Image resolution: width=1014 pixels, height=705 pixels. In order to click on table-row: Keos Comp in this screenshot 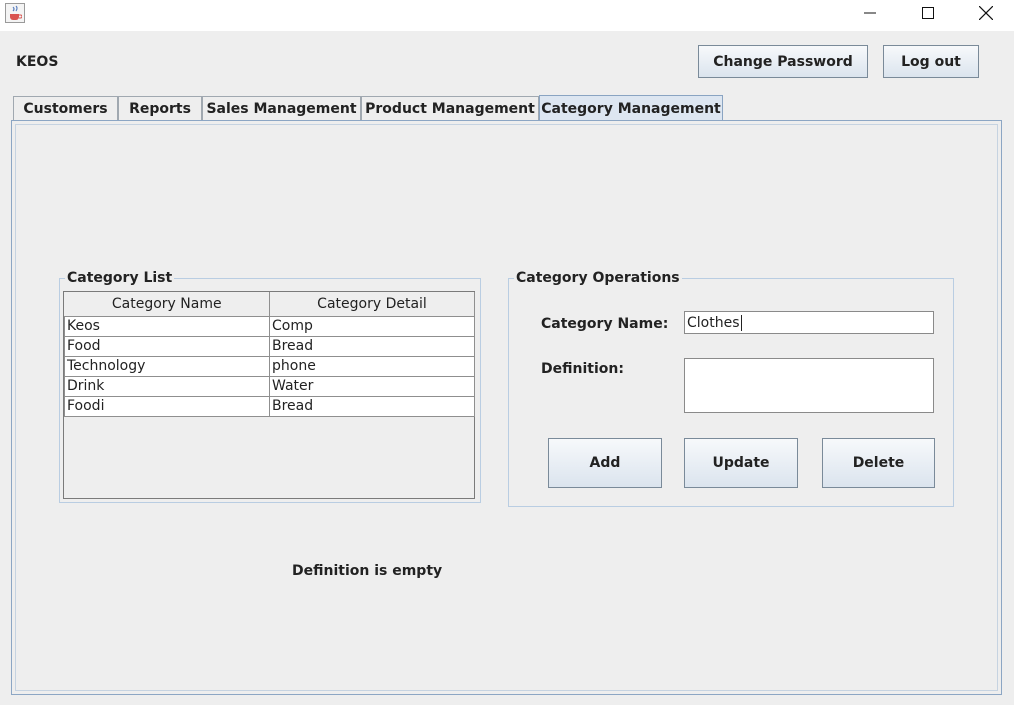, I will do `click(269, 326)`.